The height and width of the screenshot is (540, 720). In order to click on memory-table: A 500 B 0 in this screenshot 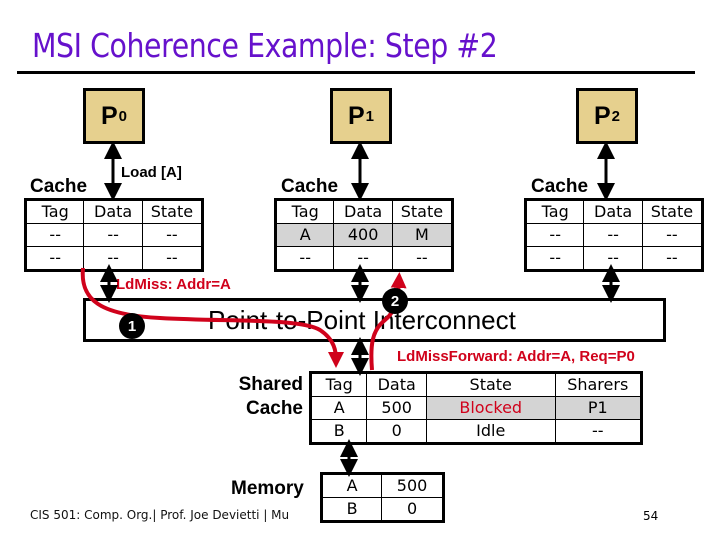, I will do `click(382, 497)`.